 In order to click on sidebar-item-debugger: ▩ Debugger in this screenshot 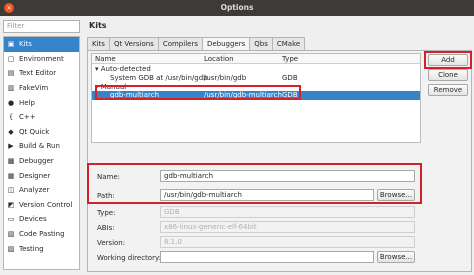, I will do `click(41, 161)`.